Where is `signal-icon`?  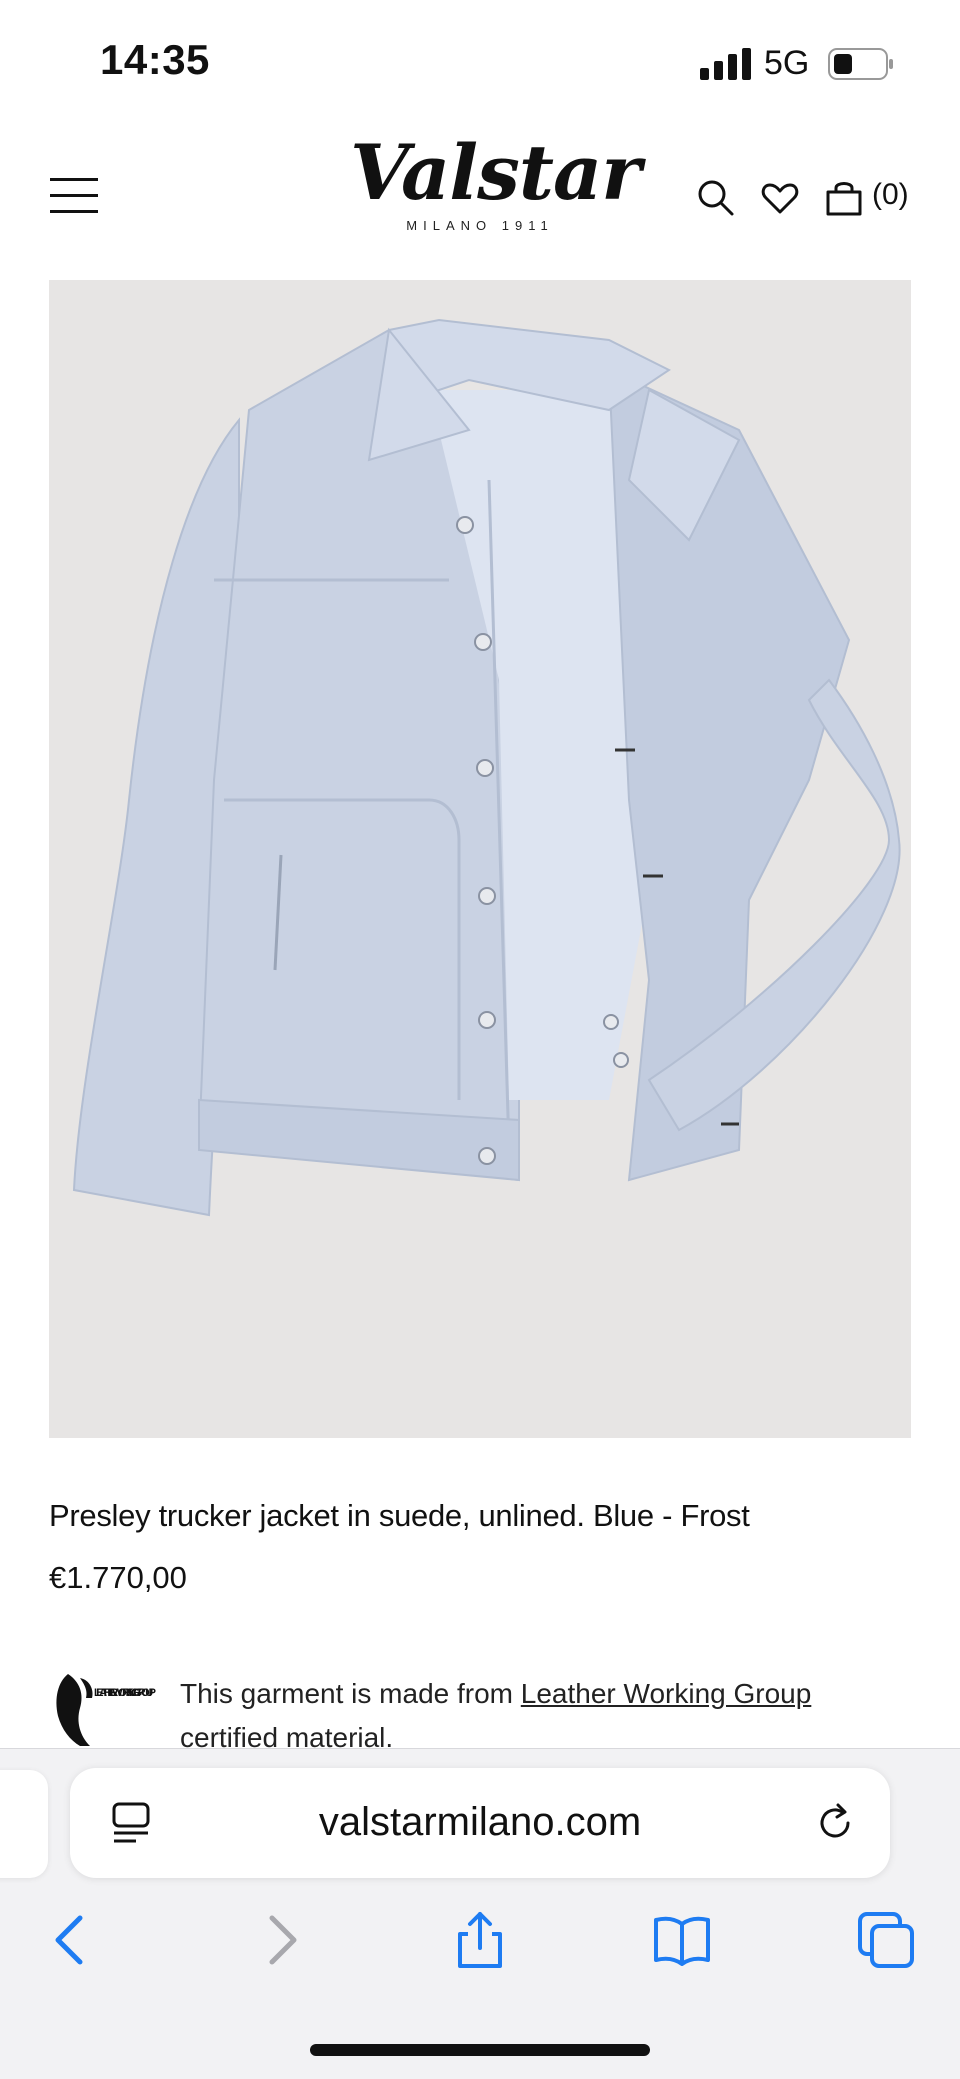
signal-icon is located at coordinates (725, 64).